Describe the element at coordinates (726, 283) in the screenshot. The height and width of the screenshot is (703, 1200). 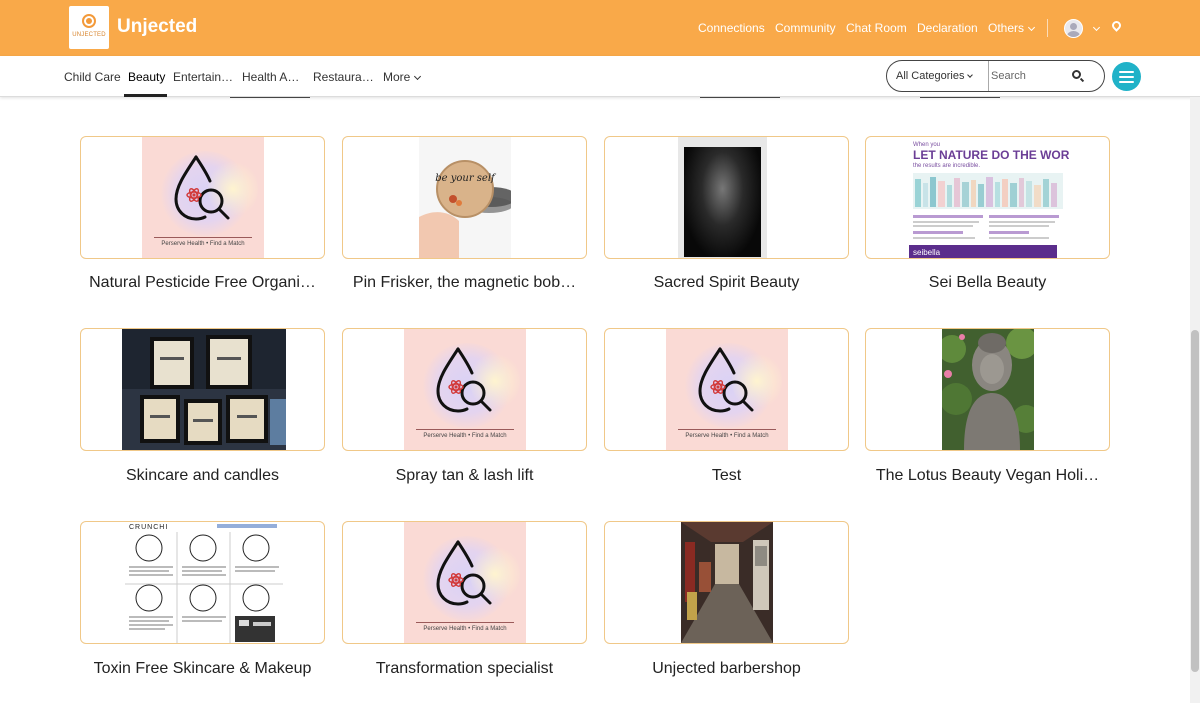
I see `listing-title: Sacred Spirit Beauty` at that location.